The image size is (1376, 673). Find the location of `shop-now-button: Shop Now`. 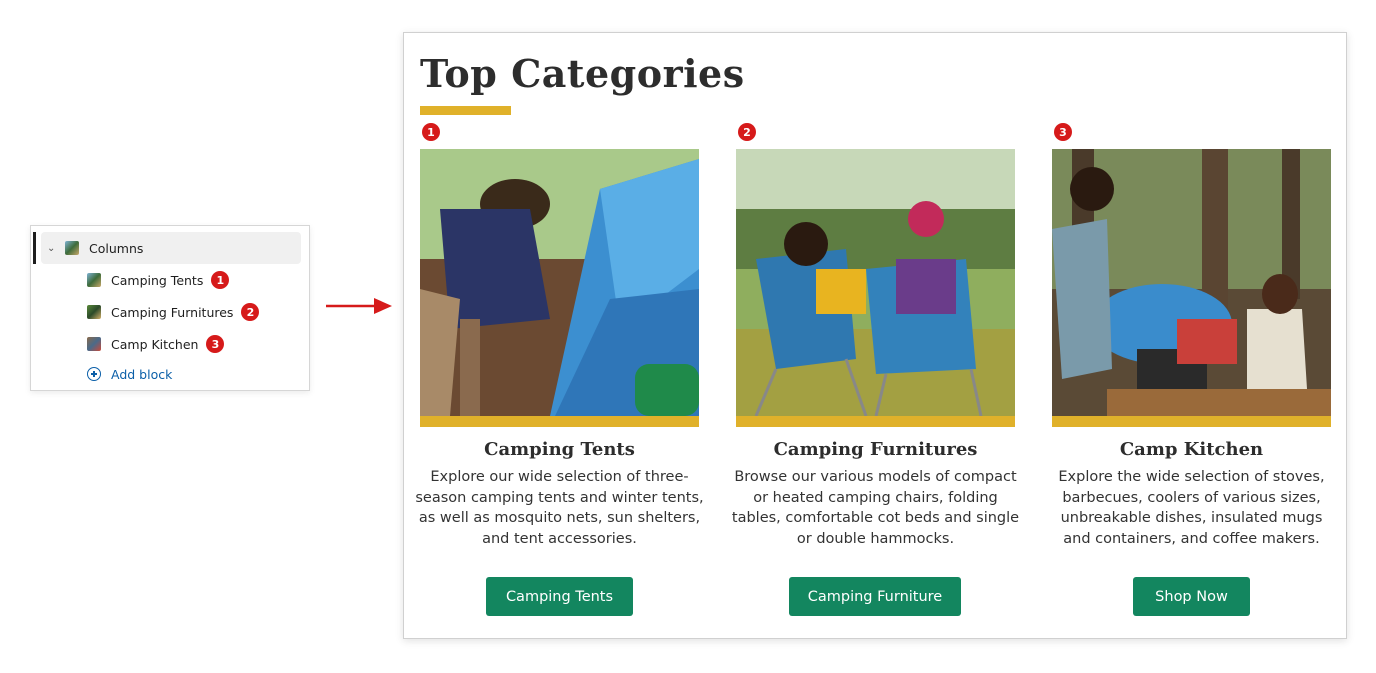

shop-now-button: Shop Now is located at coordinates (1191, 596).